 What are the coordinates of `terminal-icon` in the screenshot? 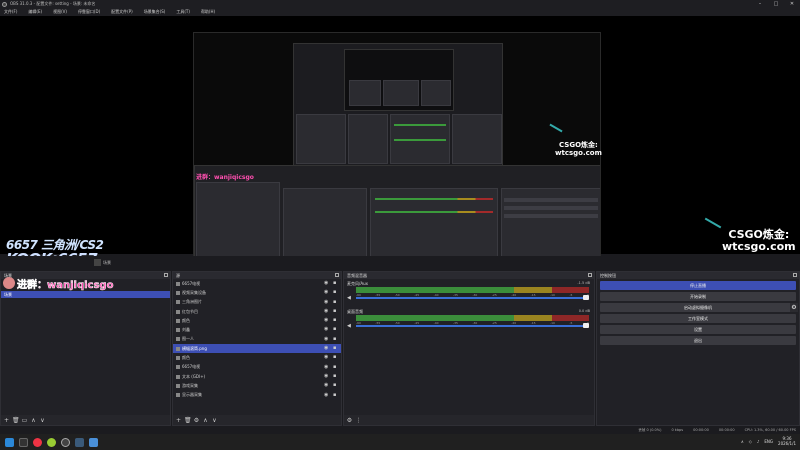 It's located at (79, 442).